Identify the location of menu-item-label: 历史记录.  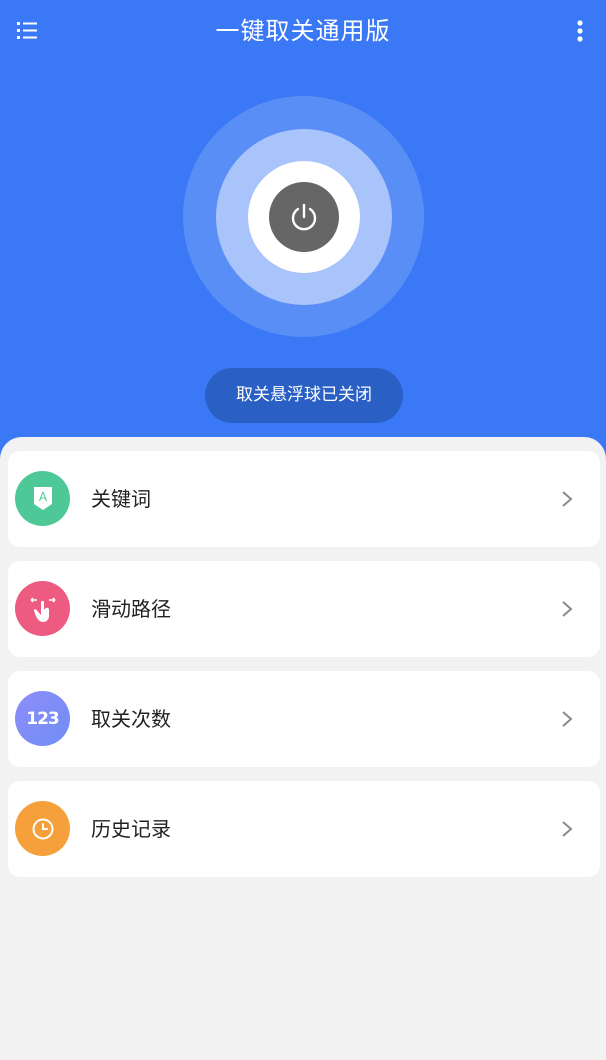
(131, 829).